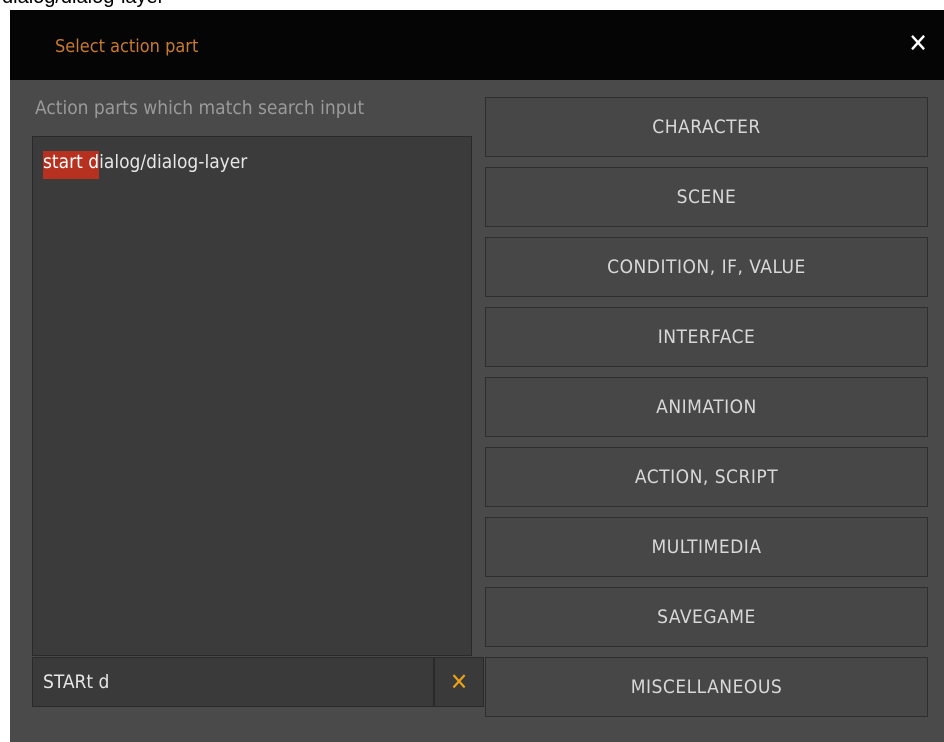 The width and height of the screenshot is (944, 742). I want to click on results-caption: Action parts which match search input, so click(200, 108).